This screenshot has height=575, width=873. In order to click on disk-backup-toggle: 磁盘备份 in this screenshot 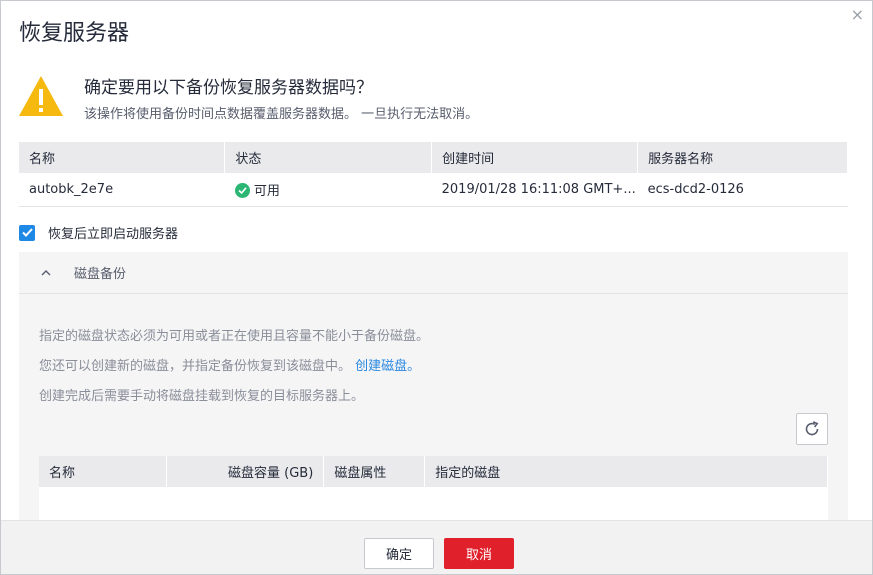, I will do `click(433, 273)`.